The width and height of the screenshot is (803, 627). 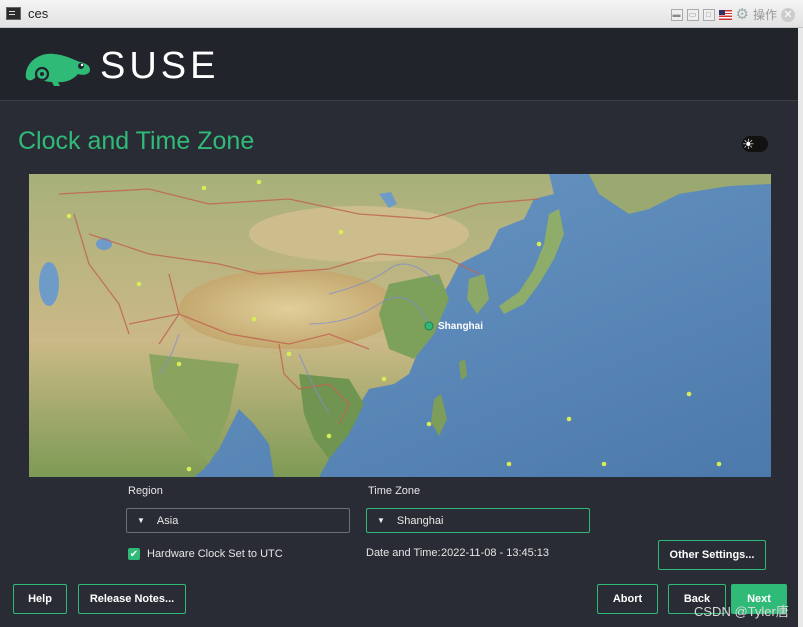 What do you see at coordinates (495, 553) in the screenshot?
I see `date-time-value: 2022-11-08 - 13:45:13` at bounding box center [495, 553].